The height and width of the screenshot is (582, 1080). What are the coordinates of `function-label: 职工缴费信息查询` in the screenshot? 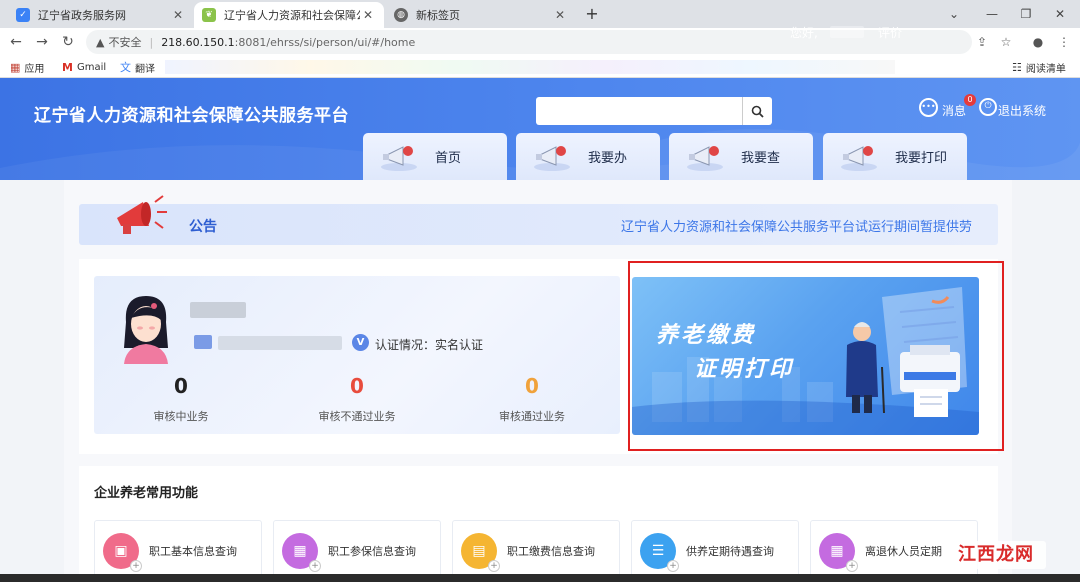 It's located at (551, 551).